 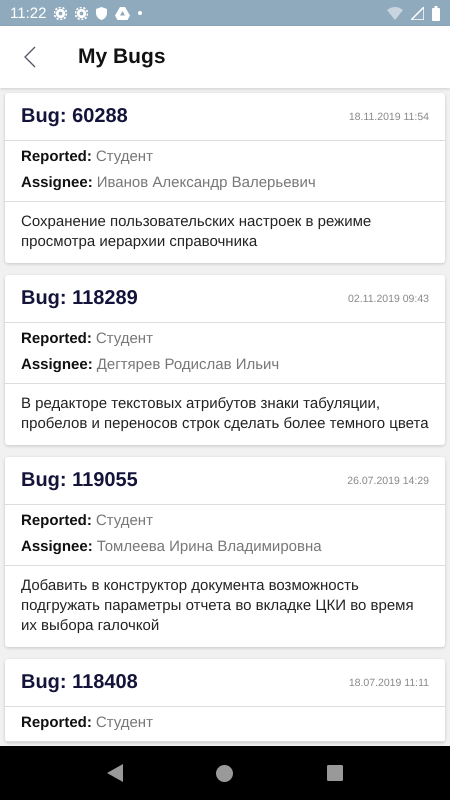 What do you see at coordinates (388, 116) in the screenshot?
I see `bug-date: 18.11.2019 11:54` at bounding box center [388, 116].